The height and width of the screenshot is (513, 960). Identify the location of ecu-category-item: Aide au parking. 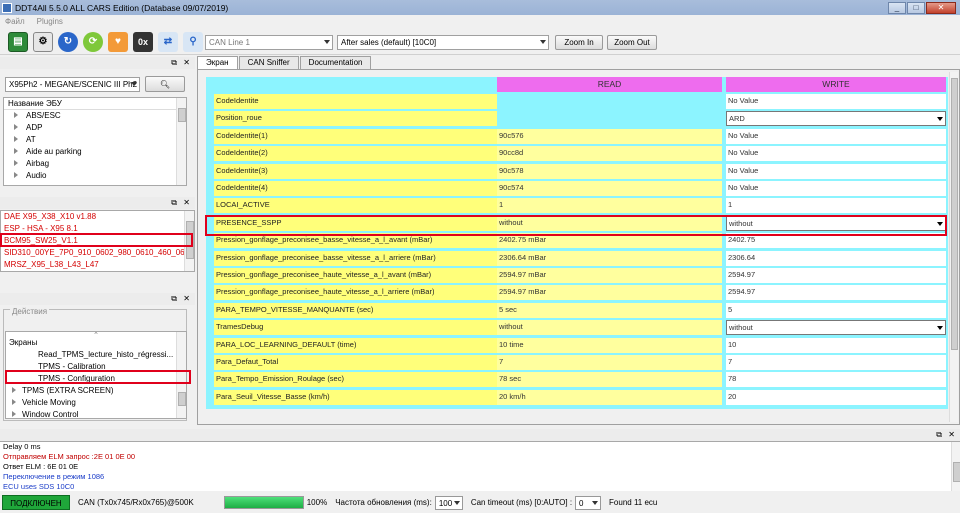
(95, 152).